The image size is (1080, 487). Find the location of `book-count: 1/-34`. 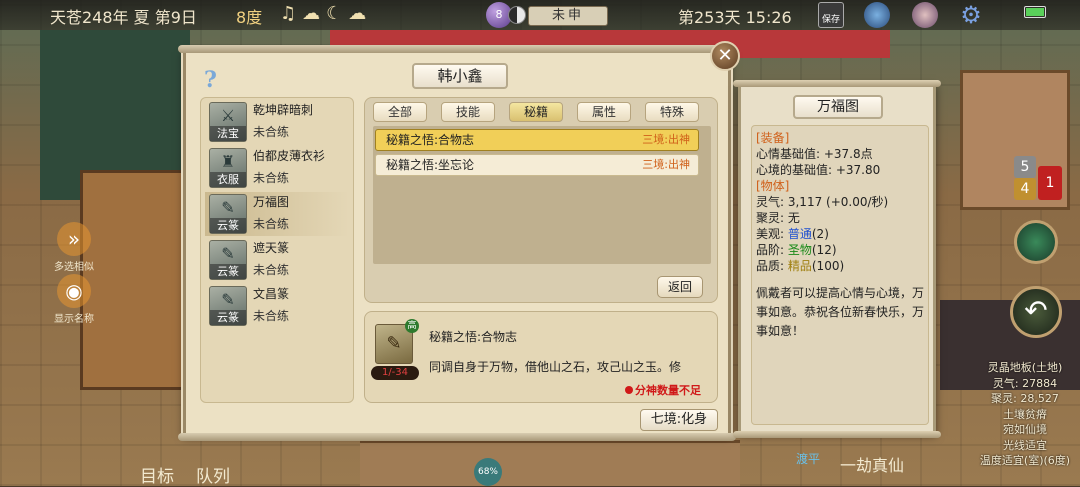

book-count: 1/-34 is located at coordinates (395, 373).